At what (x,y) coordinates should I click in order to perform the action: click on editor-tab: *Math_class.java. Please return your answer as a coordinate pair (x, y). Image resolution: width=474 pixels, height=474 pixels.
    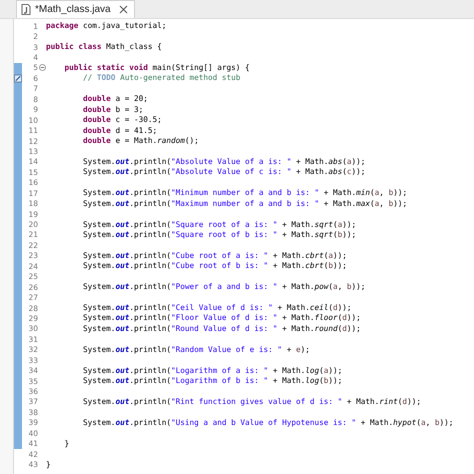
    Looking at the image, I should click on (75, 9).